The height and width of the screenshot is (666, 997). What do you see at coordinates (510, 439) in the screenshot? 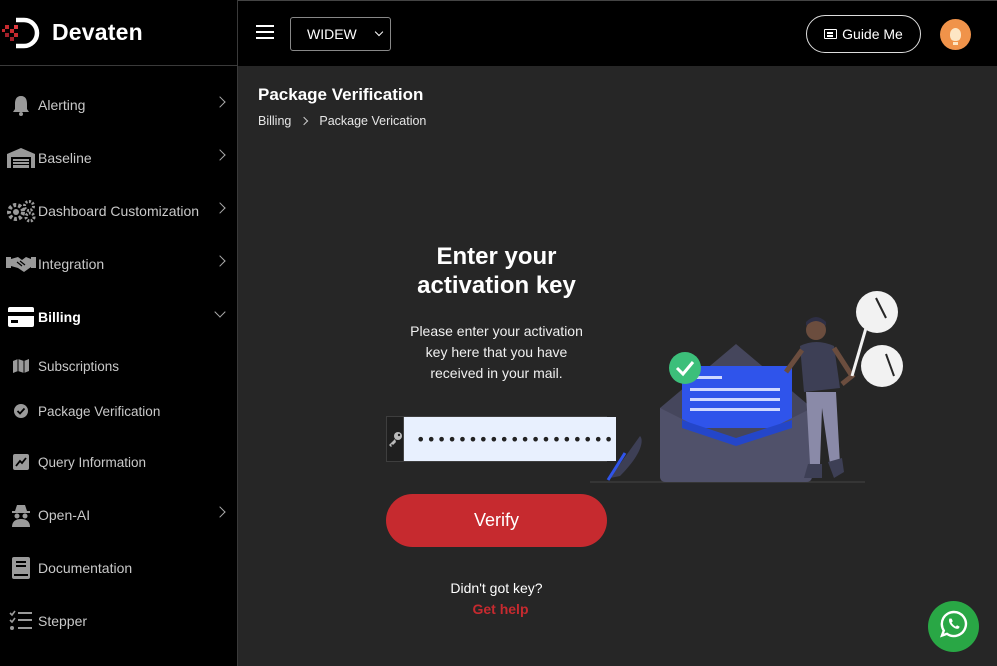
I see `activation-key-input` at bounding box center [510, 439].